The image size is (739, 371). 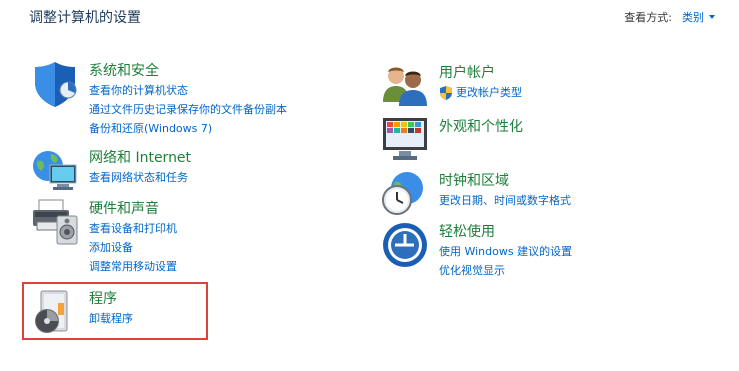 What do you see at coordinates (405, 140) in the screenshot?
I see `monitor-palette-icon` at bounding box center [405, 140].